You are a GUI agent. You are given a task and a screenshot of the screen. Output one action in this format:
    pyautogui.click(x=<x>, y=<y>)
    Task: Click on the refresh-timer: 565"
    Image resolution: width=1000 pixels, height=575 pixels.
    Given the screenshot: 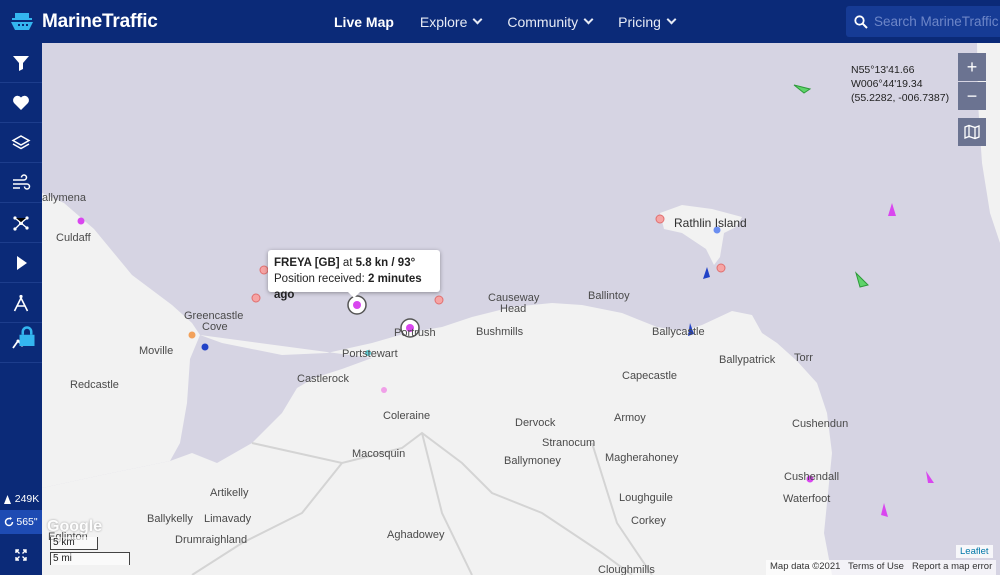 What is the action you would take?
    pyautogui.click(x=21, y=522)
    